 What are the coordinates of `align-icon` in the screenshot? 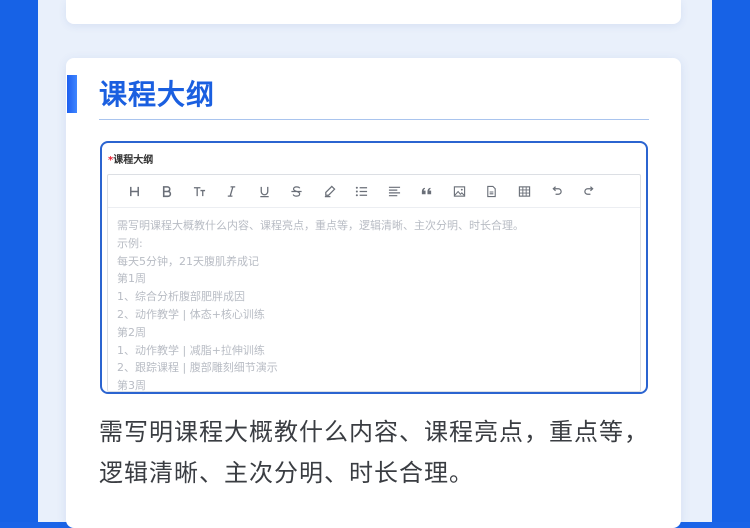 It's located at (394, 191).